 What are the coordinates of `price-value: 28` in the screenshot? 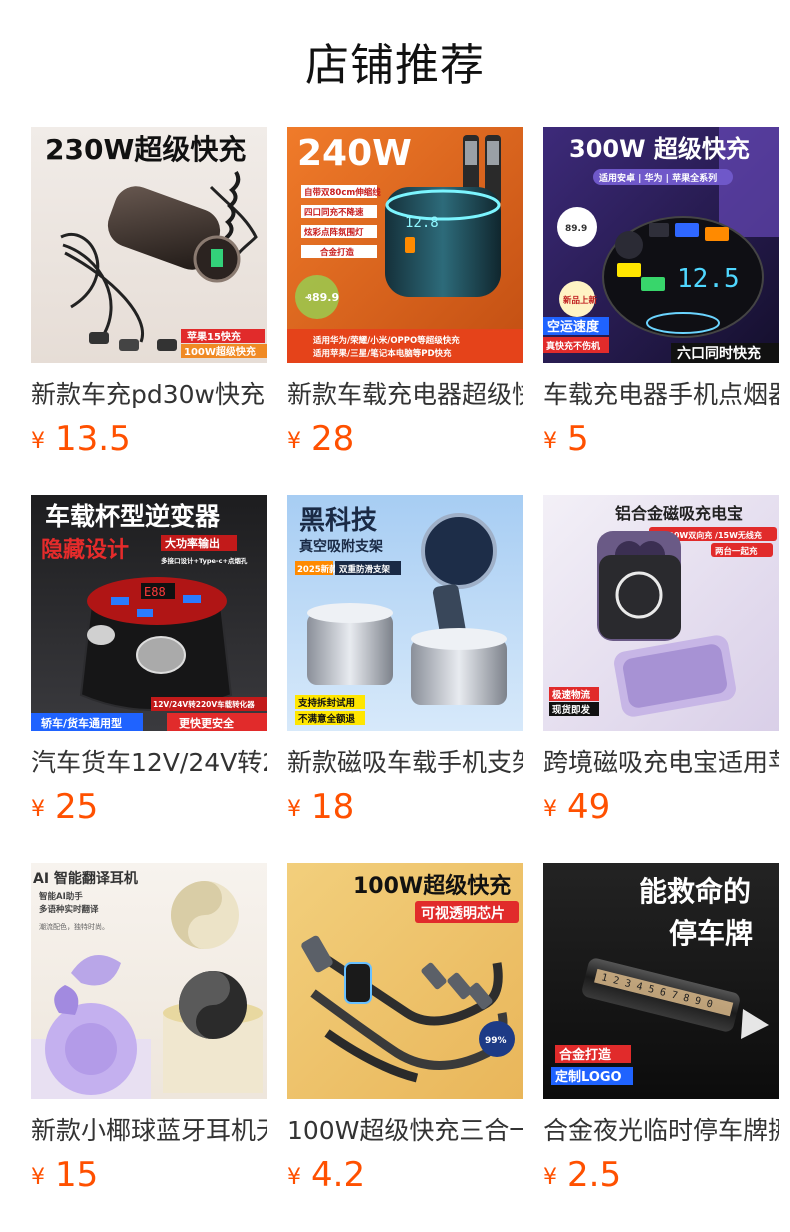 It's located at (333, 439).